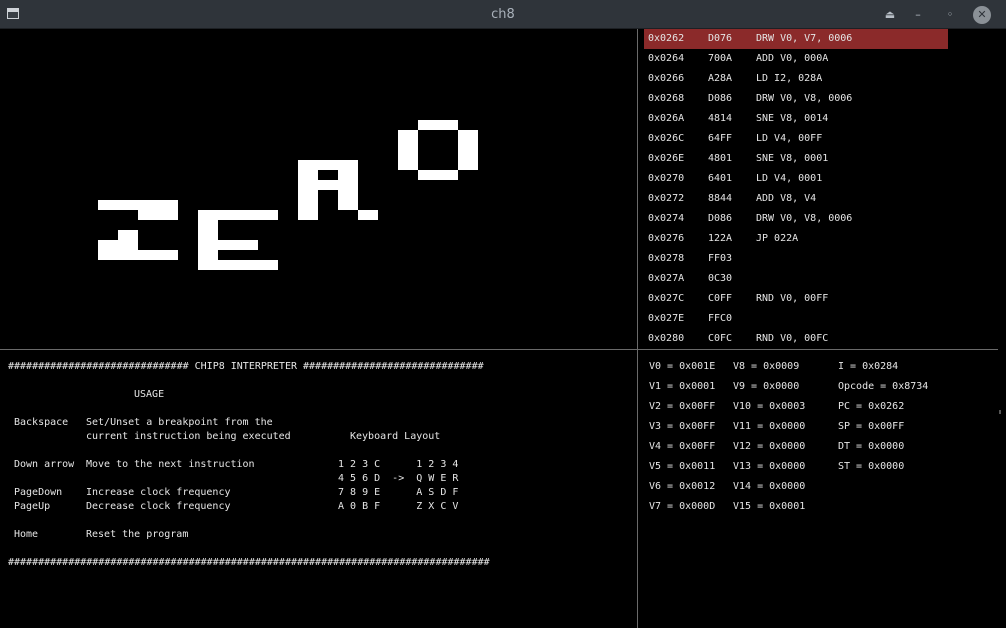 The width and height of the screenshot is (1006, 628). I want to click on register-value: ST = 0x0000, so click(871, 466).